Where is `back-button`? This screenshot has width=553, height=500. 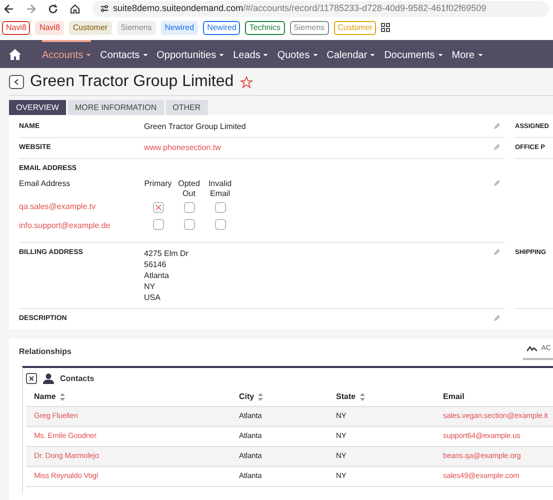
back-button is located at coordinates (16, 82).